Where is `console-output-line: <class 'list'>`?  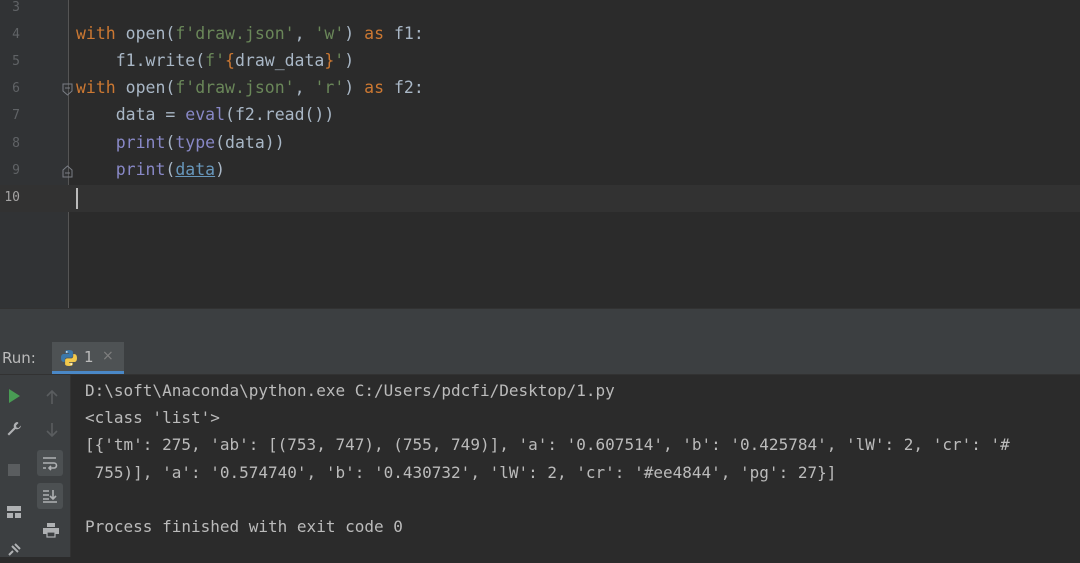
console-output-line: <class 'list'> is located at coordinates (152, 417).